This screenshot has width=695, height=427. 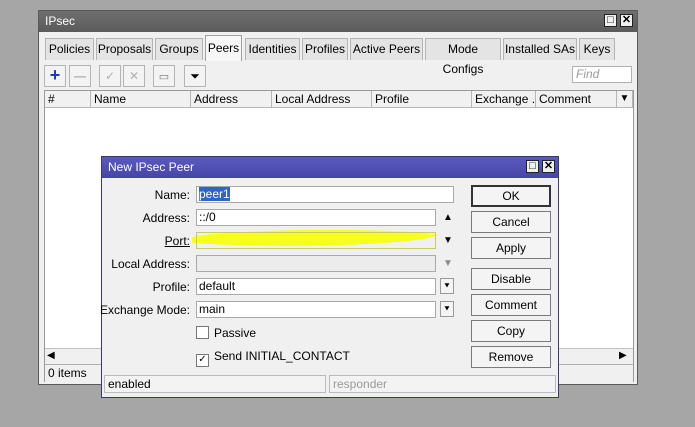 I want to click on enable-button: ✓, so click(x=110, y=76).